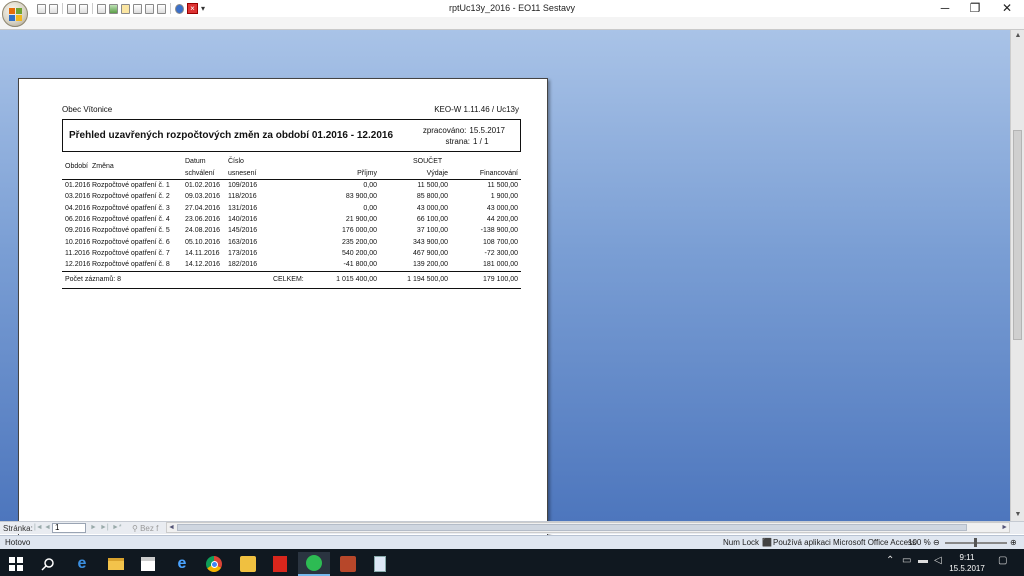  What do you see at coordinates (203, 242) in the screenshot?
I see `cell-datum: 05.10.2016` at bounding box center [203, 242].